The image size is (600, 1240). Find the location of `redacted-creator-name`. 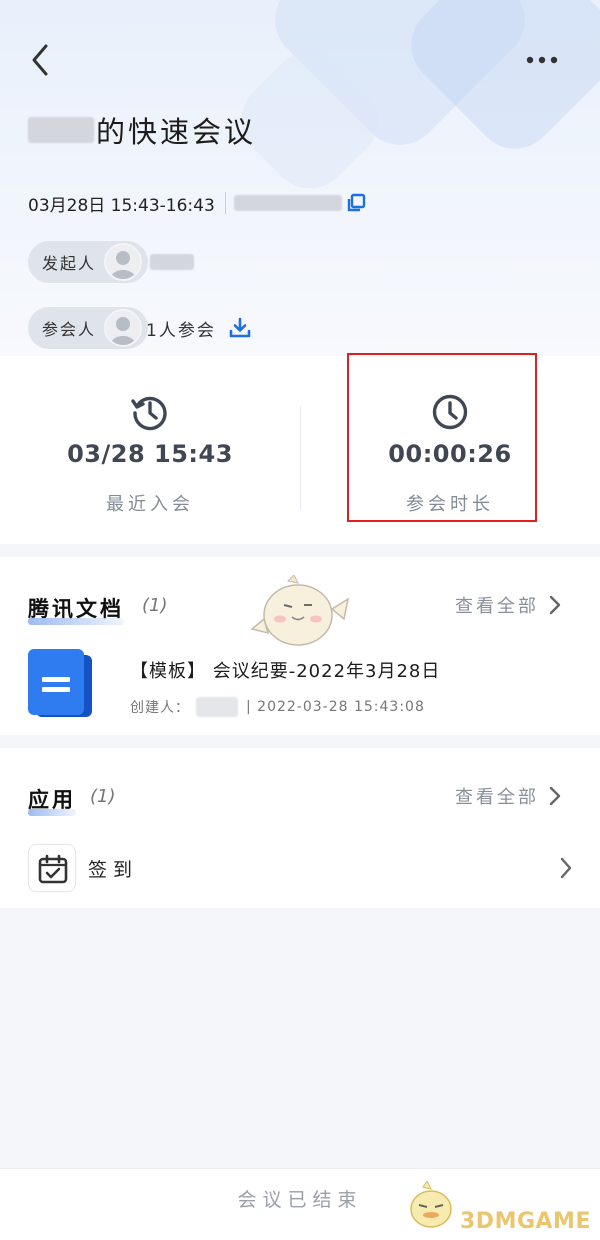

redacted-creator-name is located at coordinates (217, 707).